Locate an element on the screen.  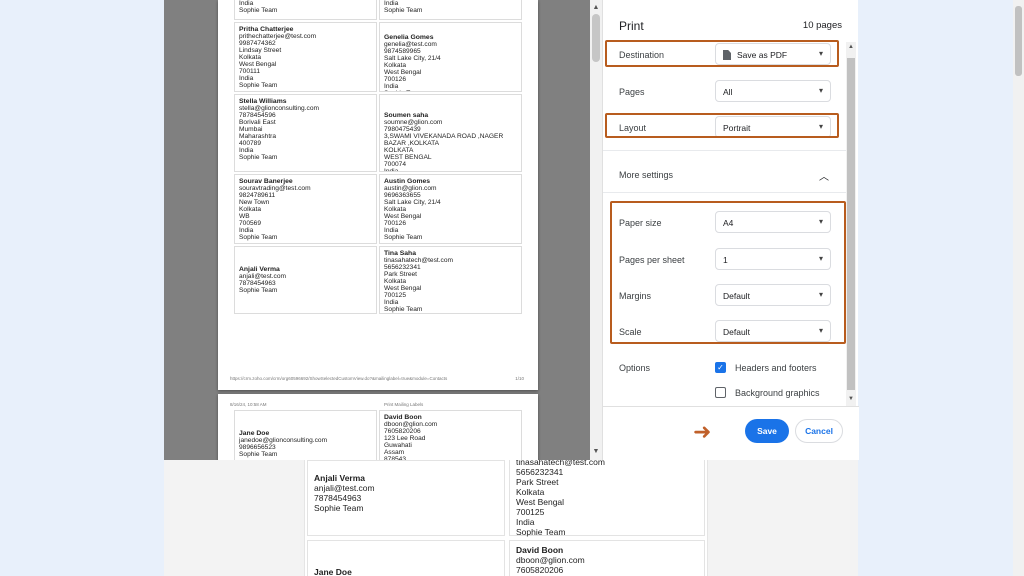
label-line: prithechatterjee@test.com is located at coordinates (278, 36).